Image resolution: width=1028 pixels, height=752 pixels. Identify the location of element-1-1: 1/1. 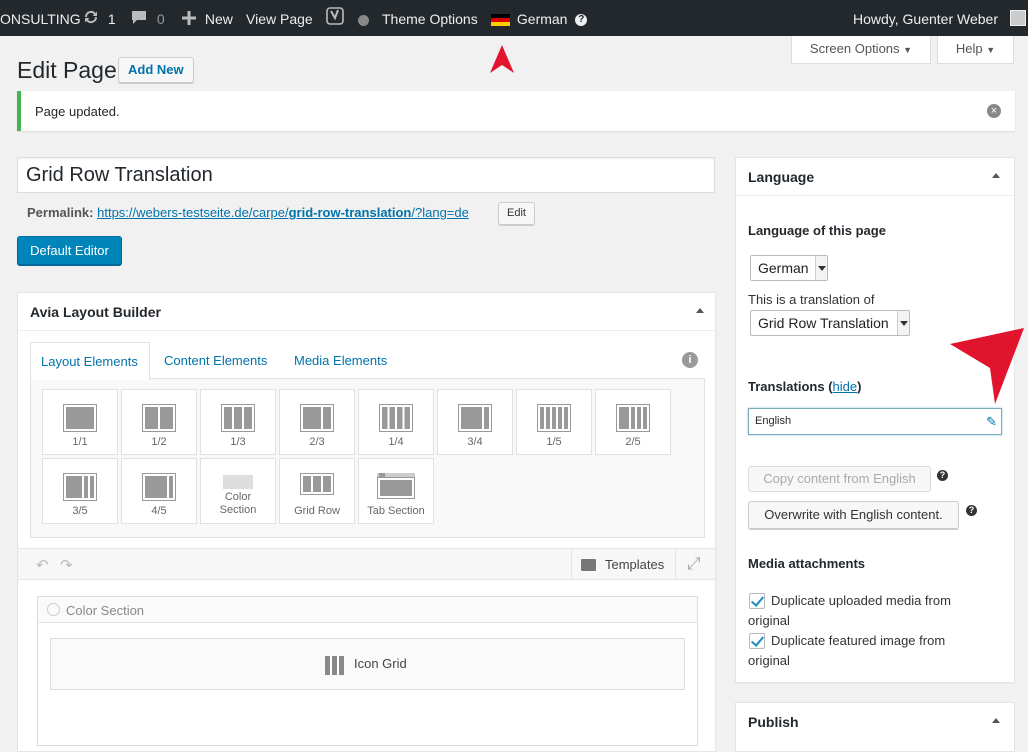
(80, 422).